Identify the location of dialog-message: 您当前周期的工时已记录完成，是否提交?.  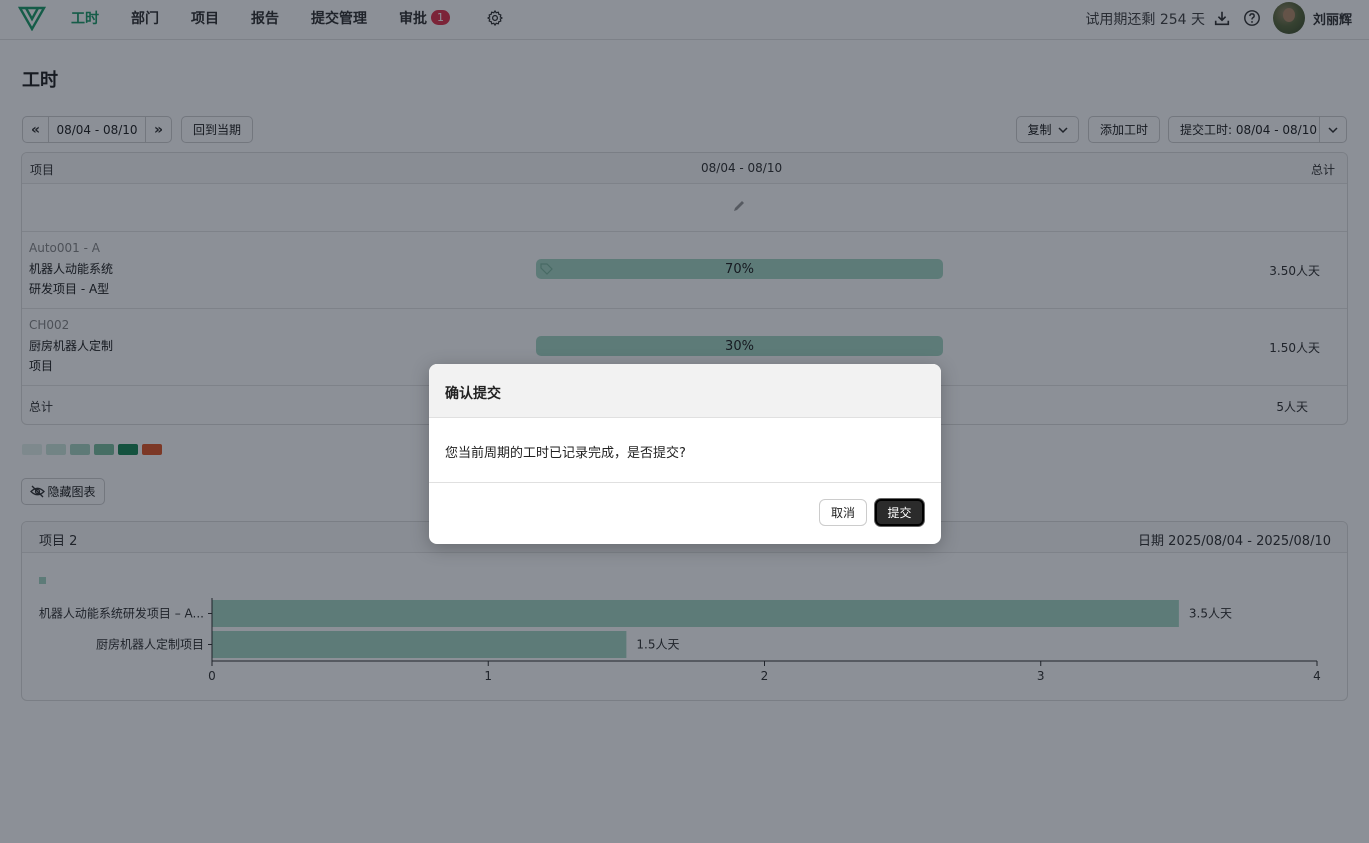
(565, 453).